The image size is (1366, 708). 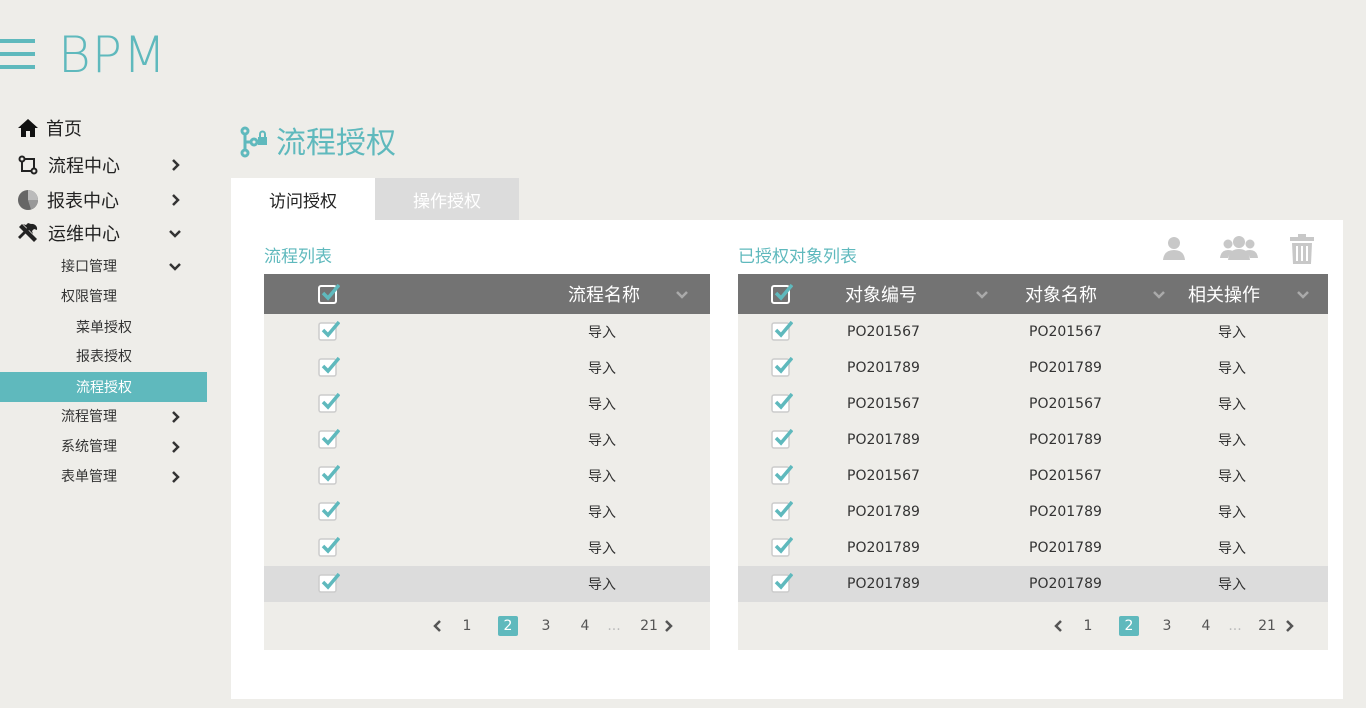 I want to click on column-header-object-name: 对象名称, so click(x=1061, y=294).